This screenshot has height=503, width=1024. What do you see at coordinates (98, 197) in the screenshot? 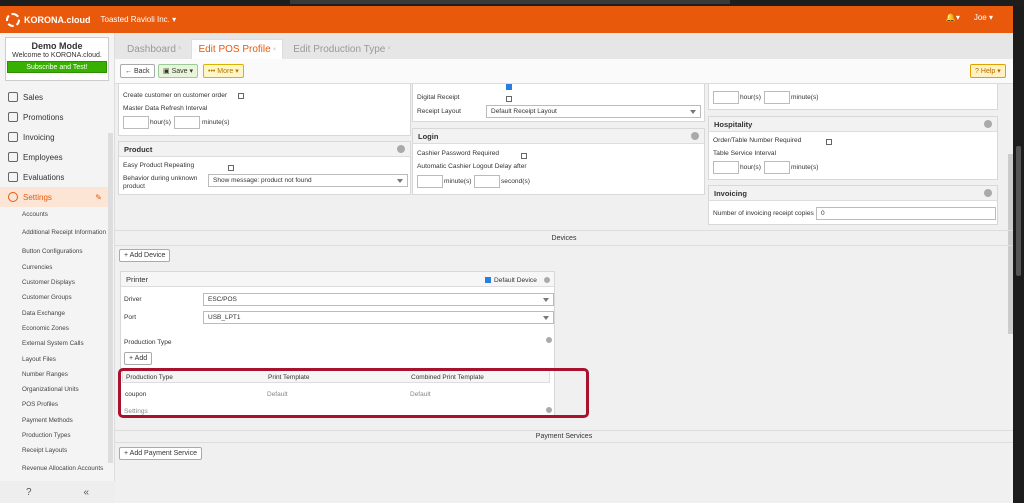
I see `edit-pencil-icon: ✎` at bounding box center [98, 197].